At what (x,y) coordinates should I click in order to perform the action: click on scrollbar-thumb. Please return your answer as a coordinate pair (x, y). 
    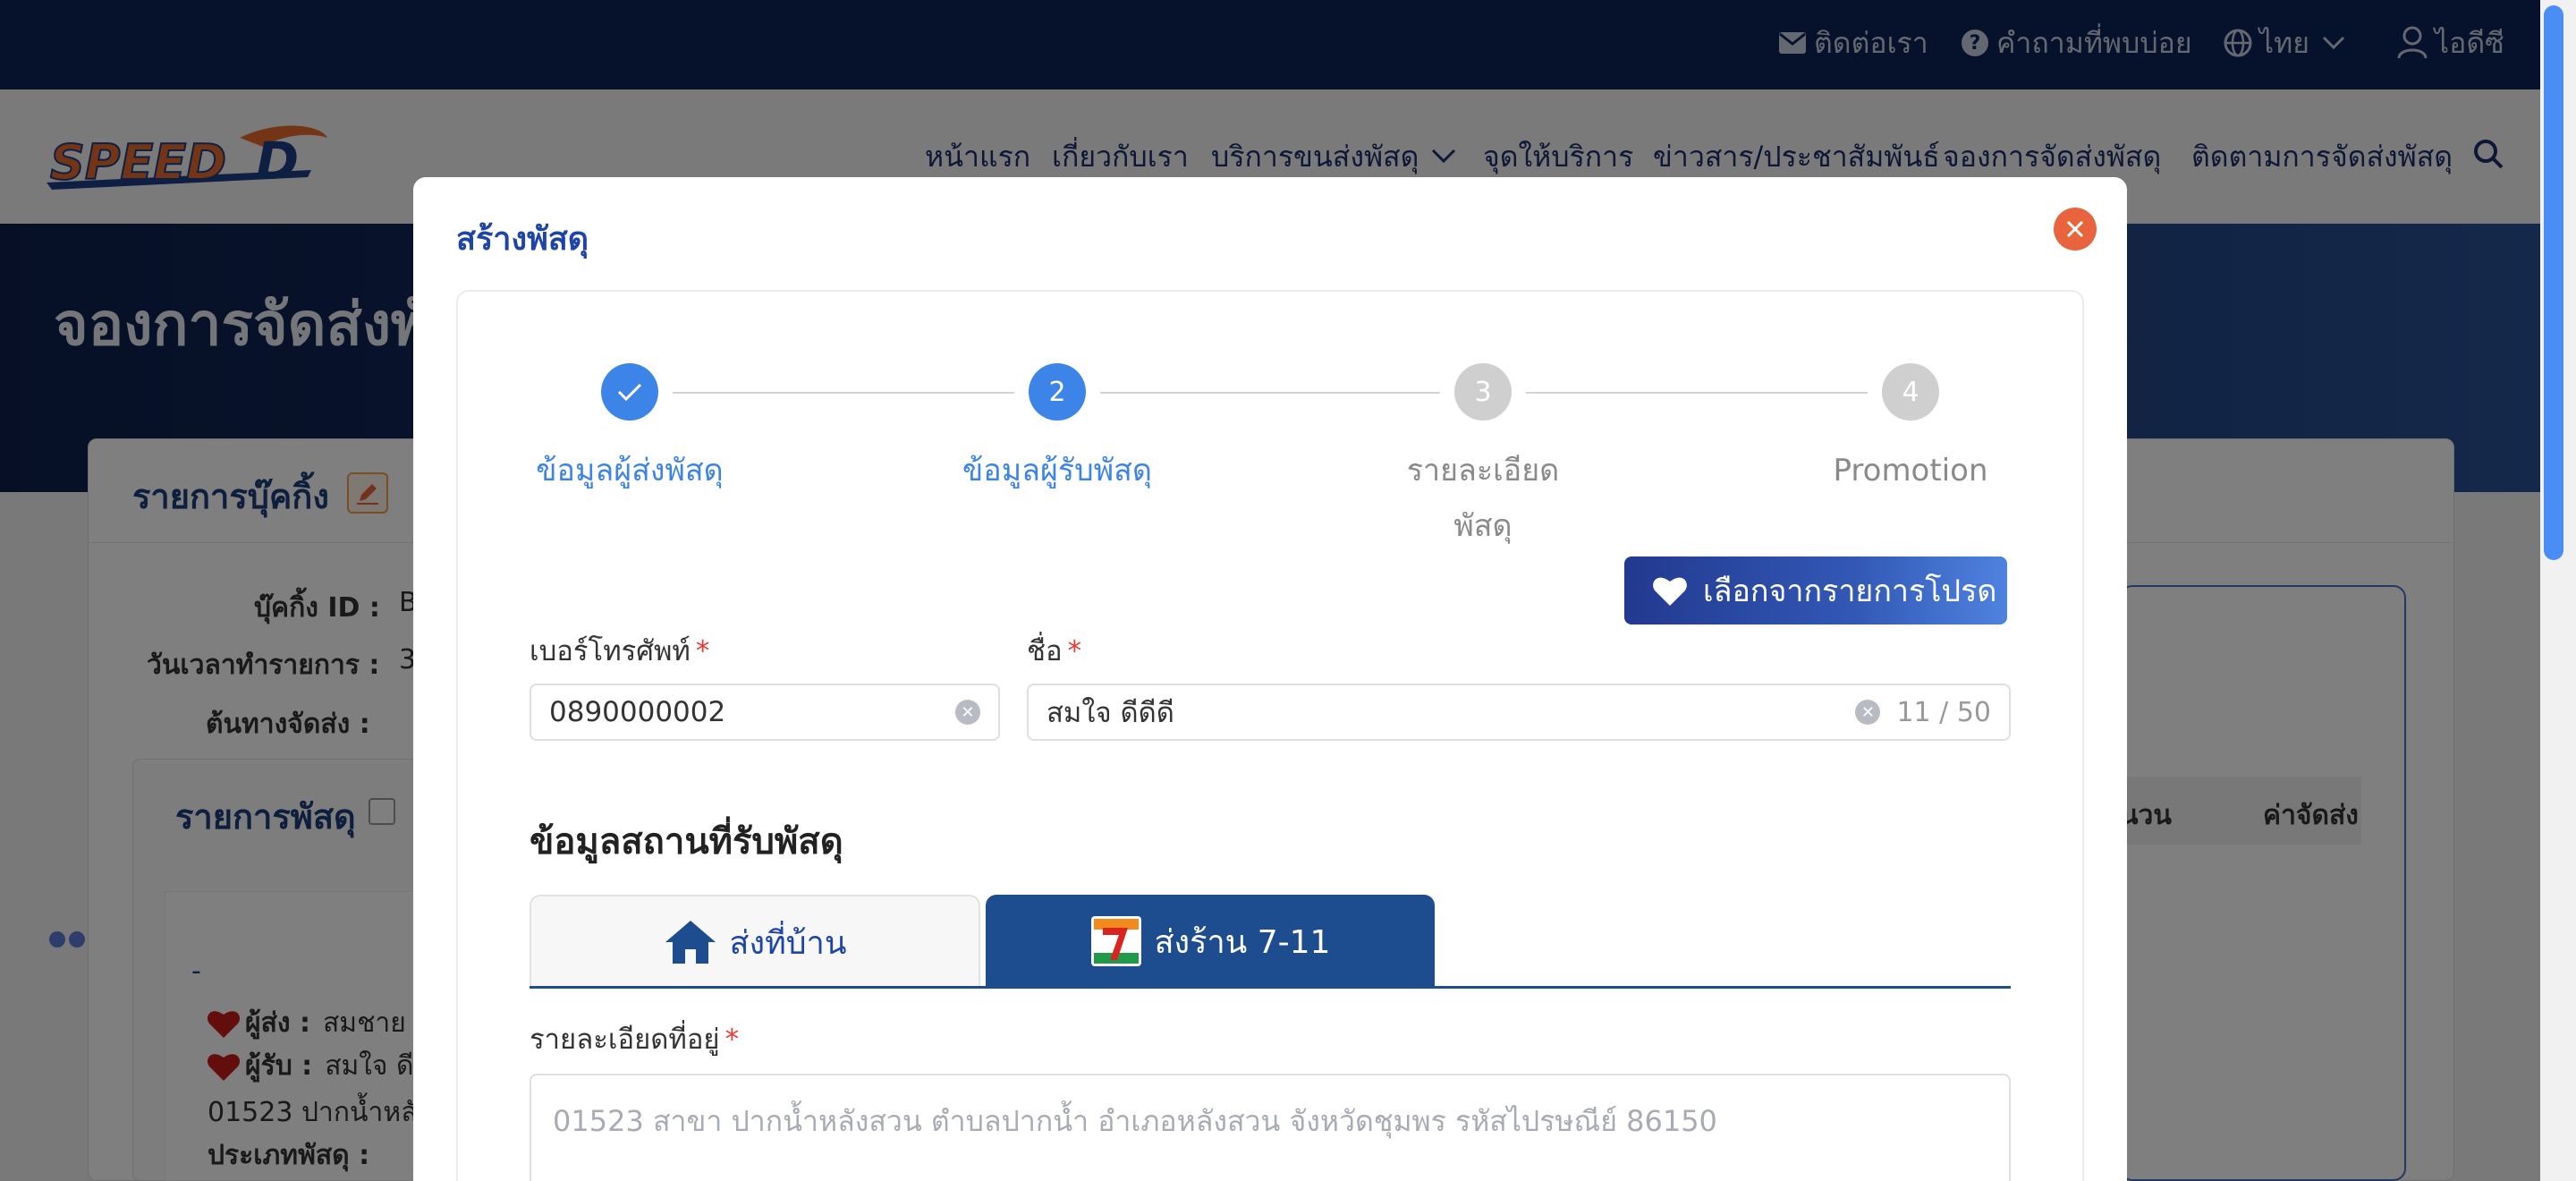
    Looking at the image, I should click on (2553, 282).